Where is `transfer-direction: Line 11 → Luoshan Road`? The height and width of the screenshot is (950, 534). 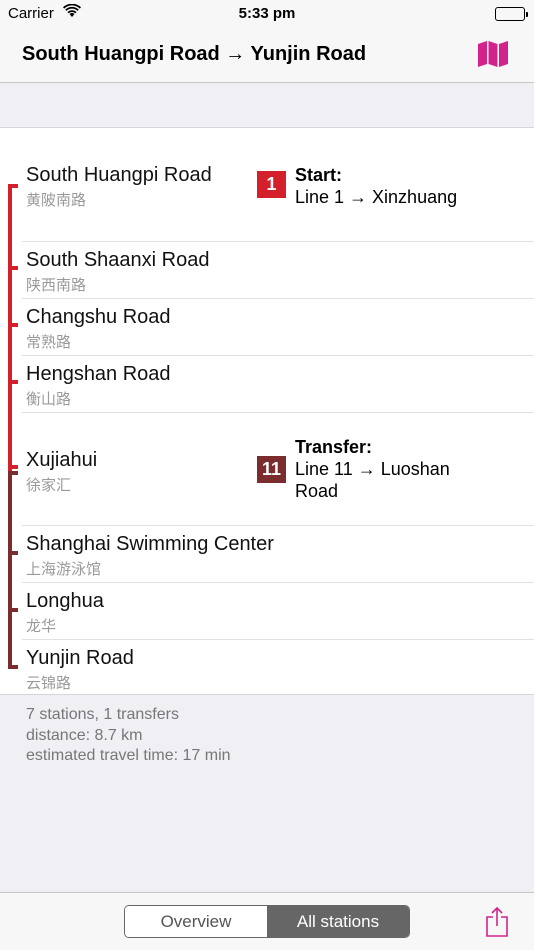
transfer-direction: Line 11 → Luoshan Road is located at coordinates (372, 480).